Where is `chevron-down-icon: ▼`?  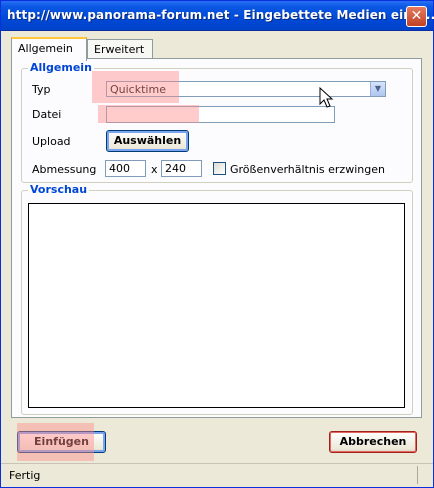
chevron-down-icon: ▼ is located at coordinates (377, 89).